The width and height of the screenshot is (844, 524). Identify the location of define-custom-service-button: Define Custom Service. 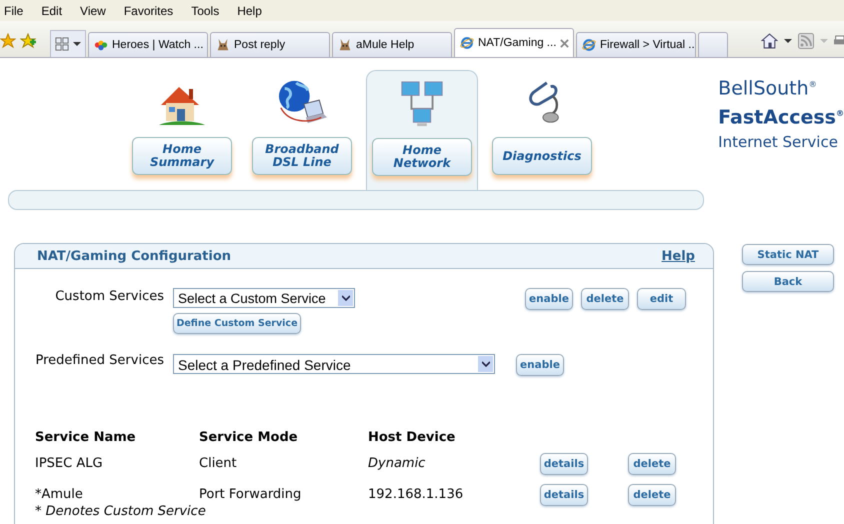
(237, 323).